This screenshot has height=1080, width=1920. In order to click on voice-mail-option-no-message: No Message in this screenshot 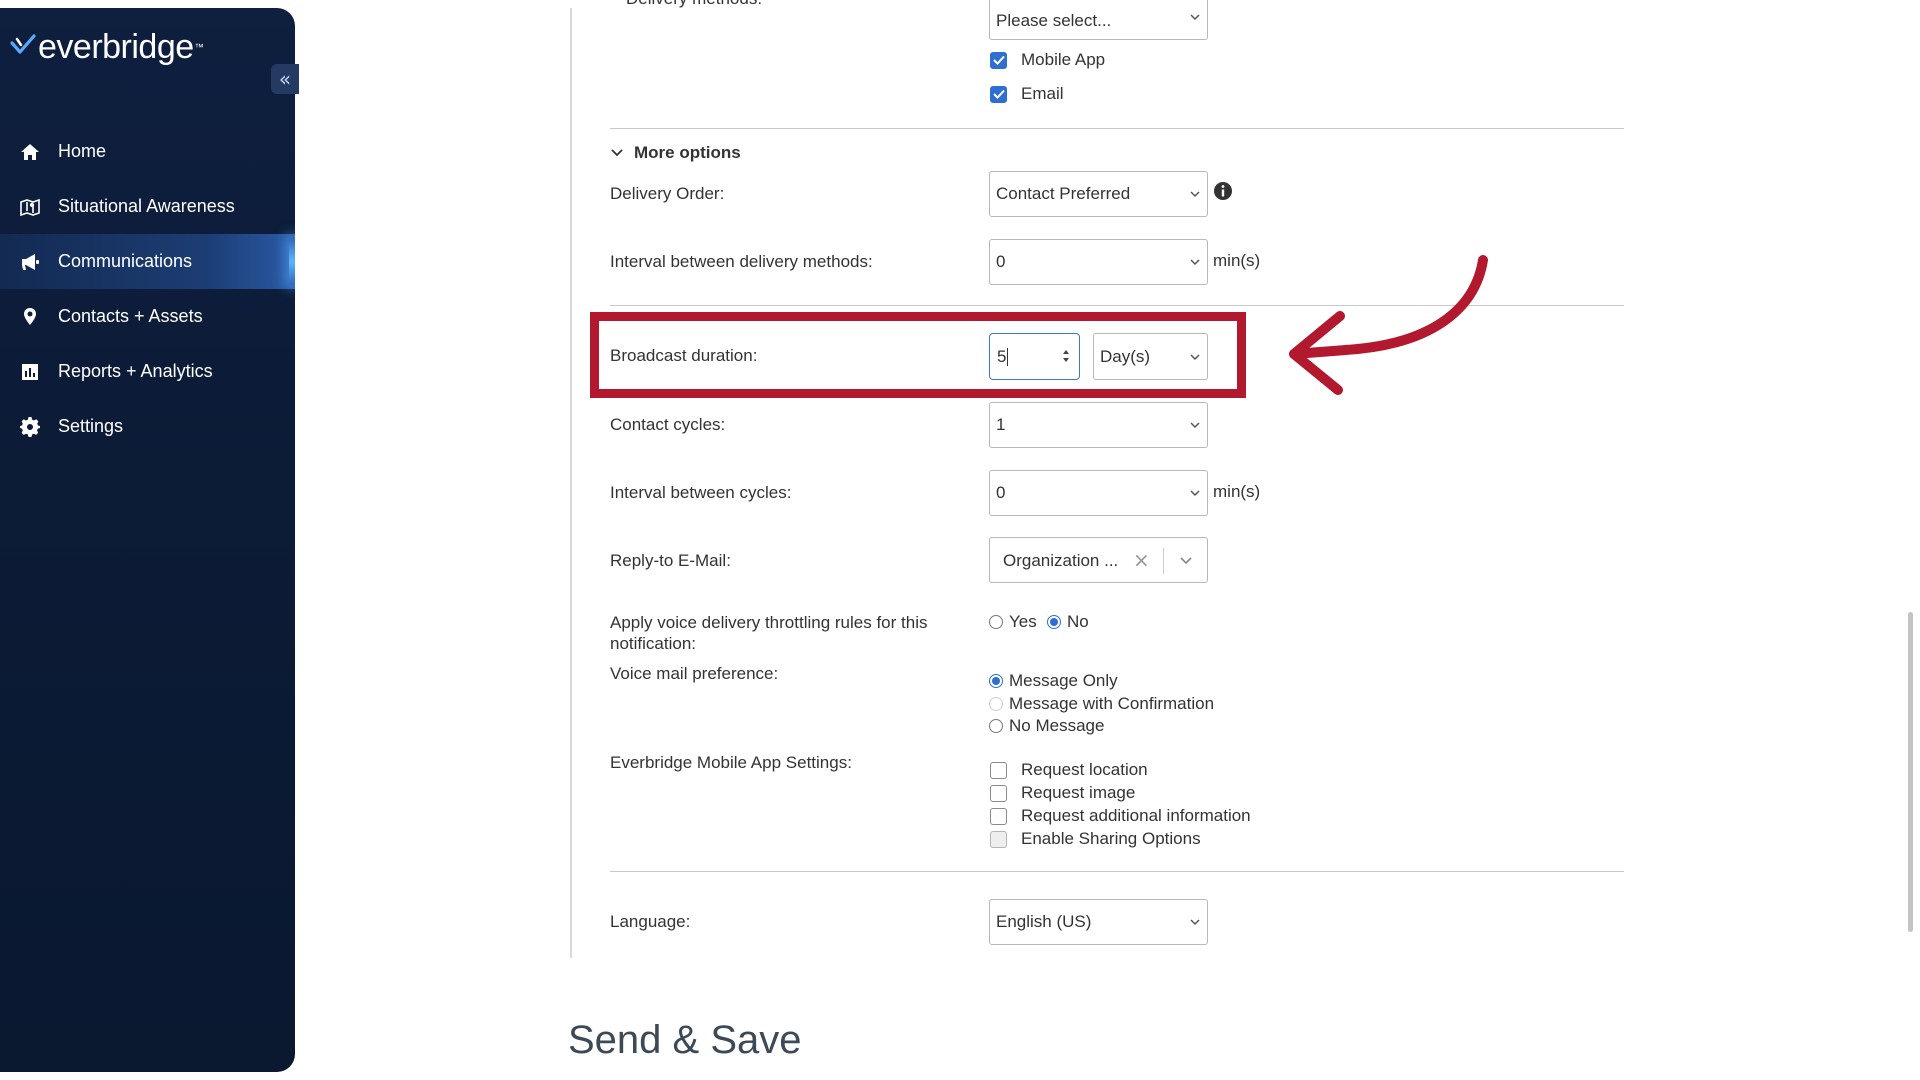, I will do `click(1046, 726)`.